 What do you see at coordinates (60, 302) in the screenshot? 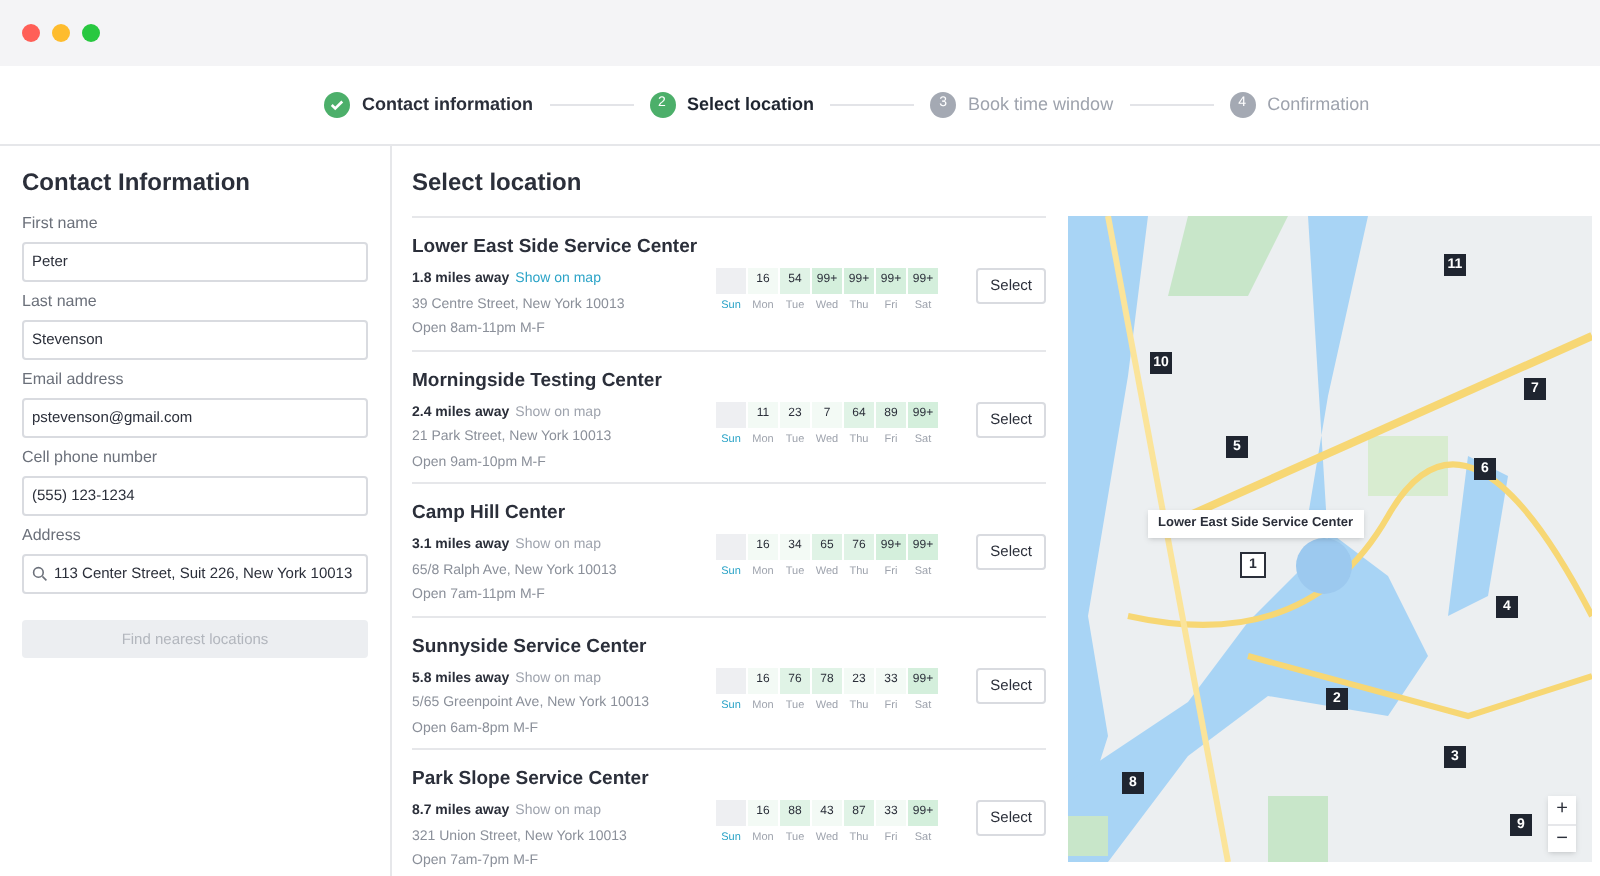
I see `field-label: Last name` at bounding box center [60, 302].